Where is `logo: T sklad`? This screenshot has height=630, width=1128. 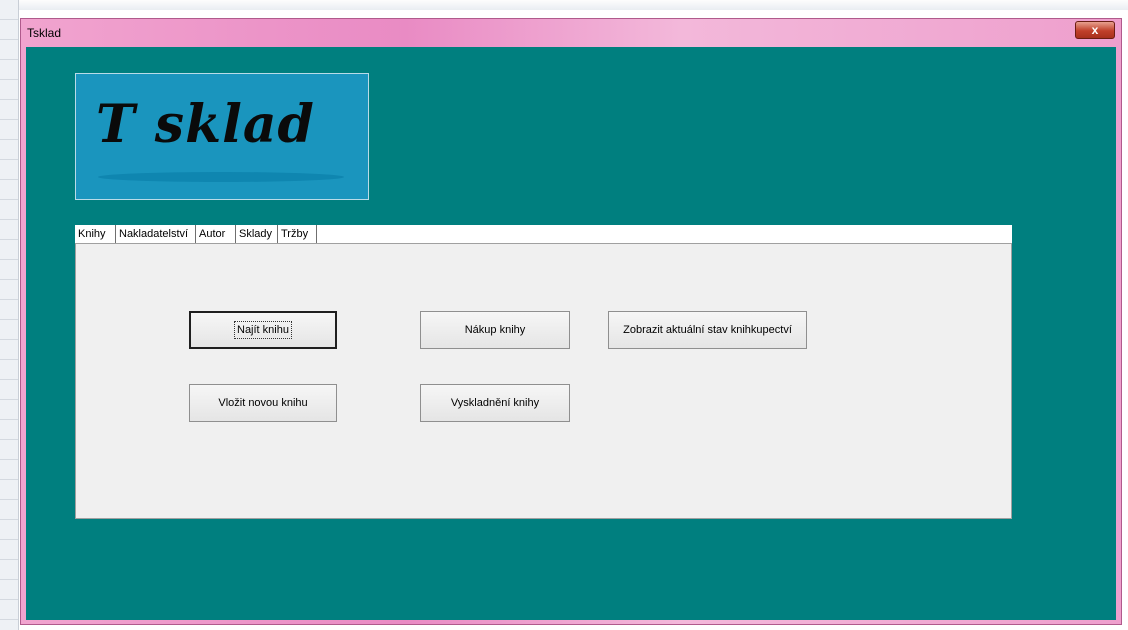
logo: T sklad is located at coordinates (222, 136).